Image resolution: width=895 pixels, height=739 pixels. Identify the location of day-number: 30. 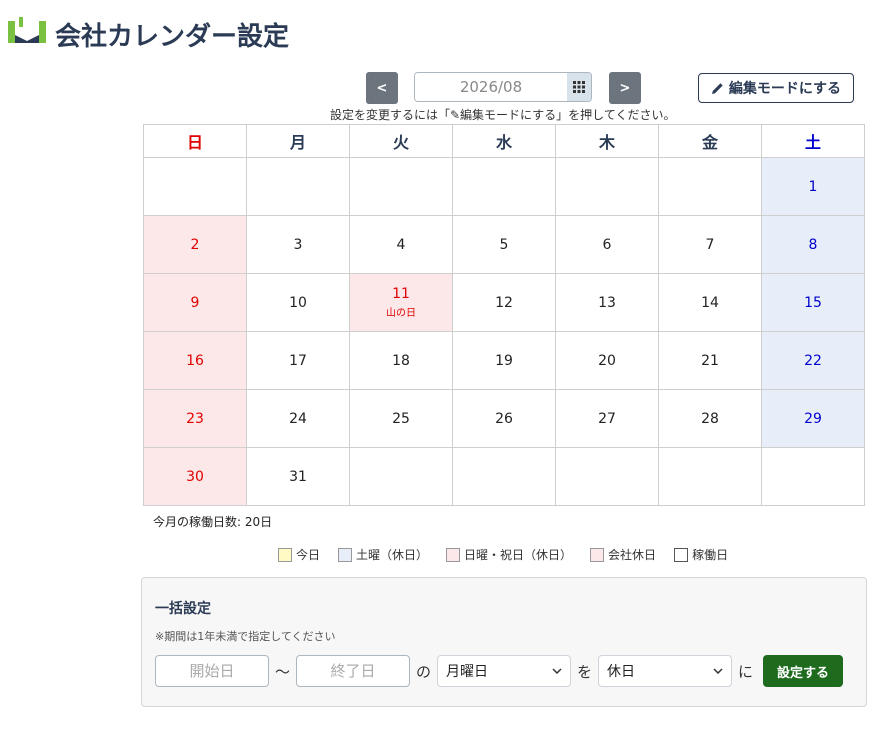
(195, 476).